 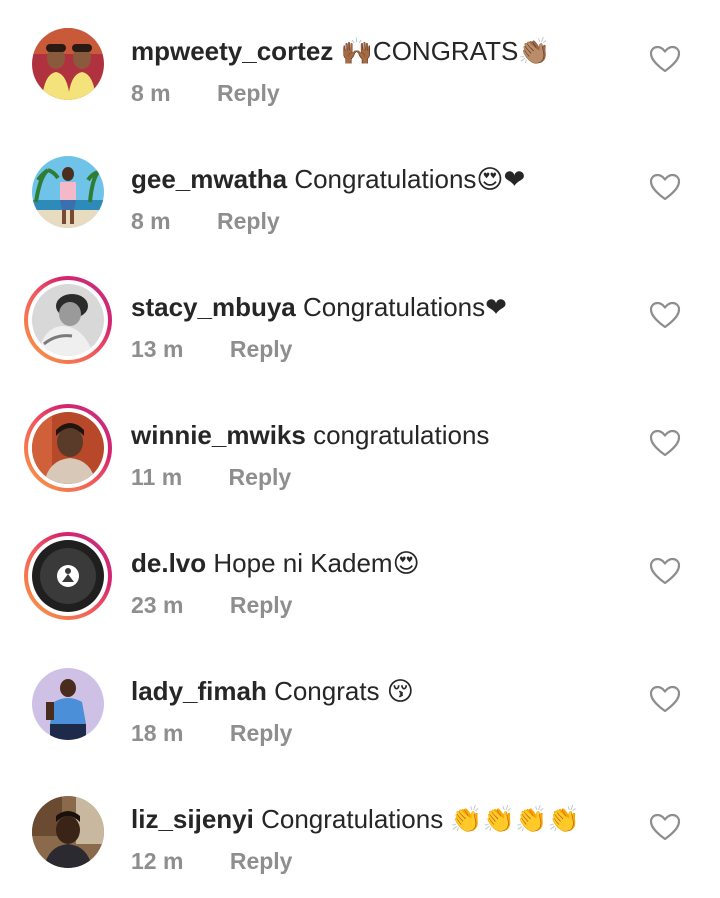 I want to click on comment-text-line: mpweety_cortez 🙌🏾CONGRATS👏🏽, so click(x=341, y=51).